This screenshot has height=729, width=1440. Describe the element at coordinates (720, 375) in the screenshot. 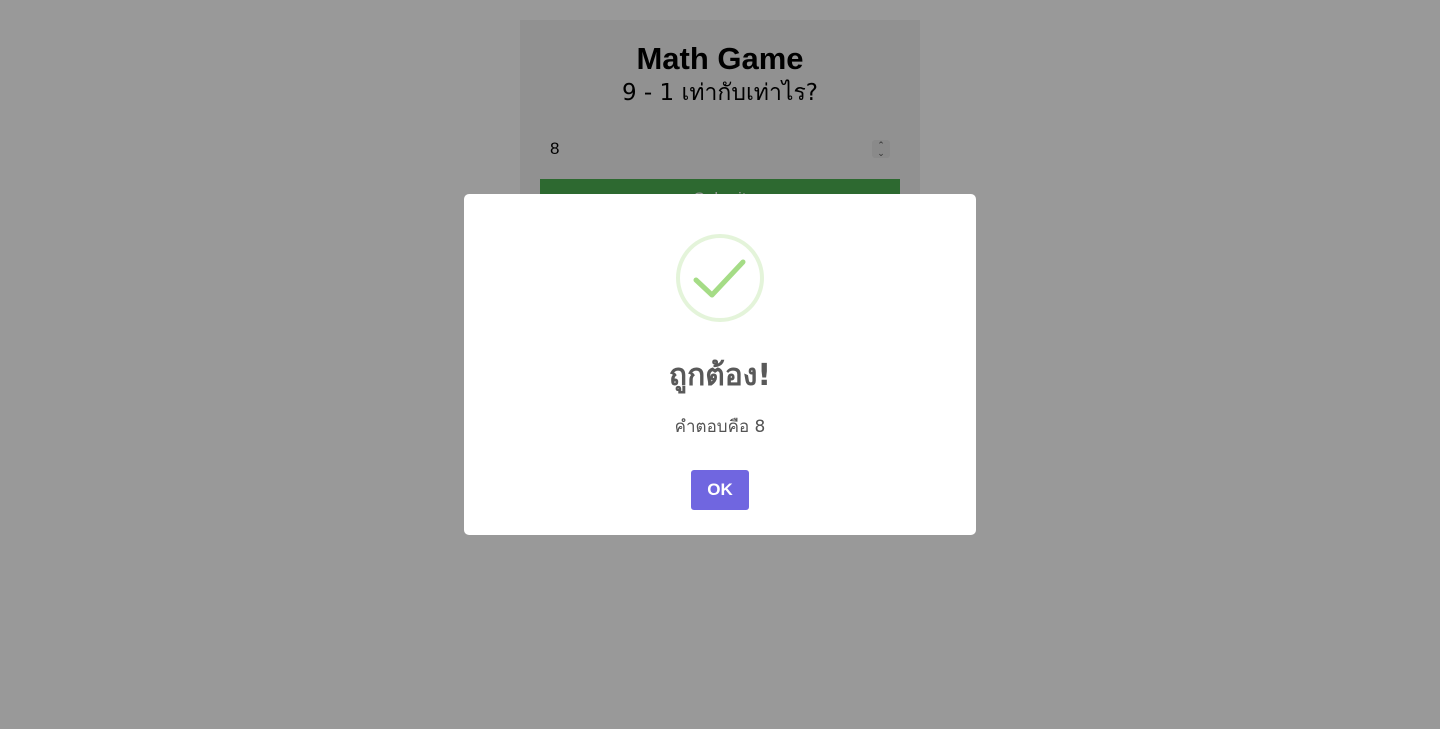

I see `dialog-title: ถูกต้อง!` at that location.